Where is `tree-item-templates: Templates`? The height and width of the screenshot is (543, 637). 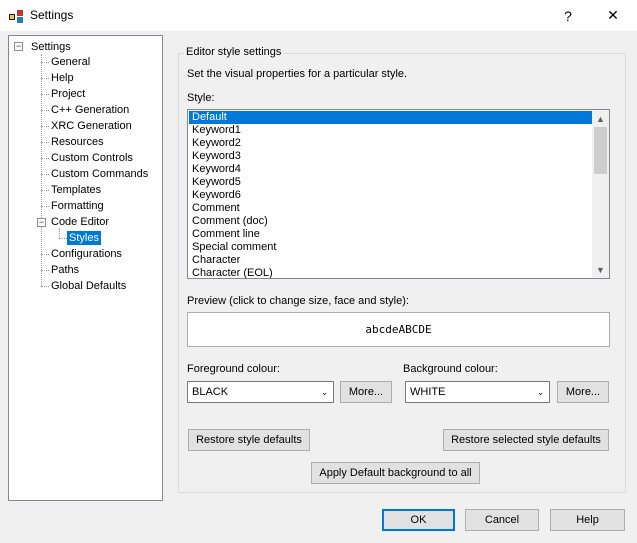 tree-item-templates: Templates is located at coordinates (76, 190).